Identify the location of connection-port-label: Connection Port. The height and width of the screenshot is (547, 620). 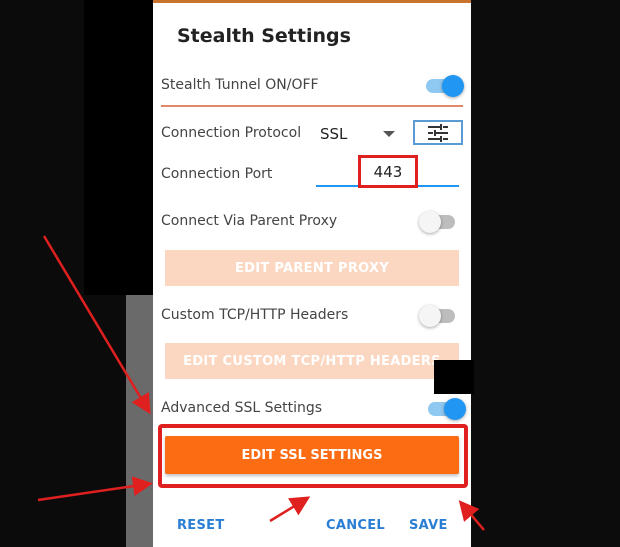
(217, 174).